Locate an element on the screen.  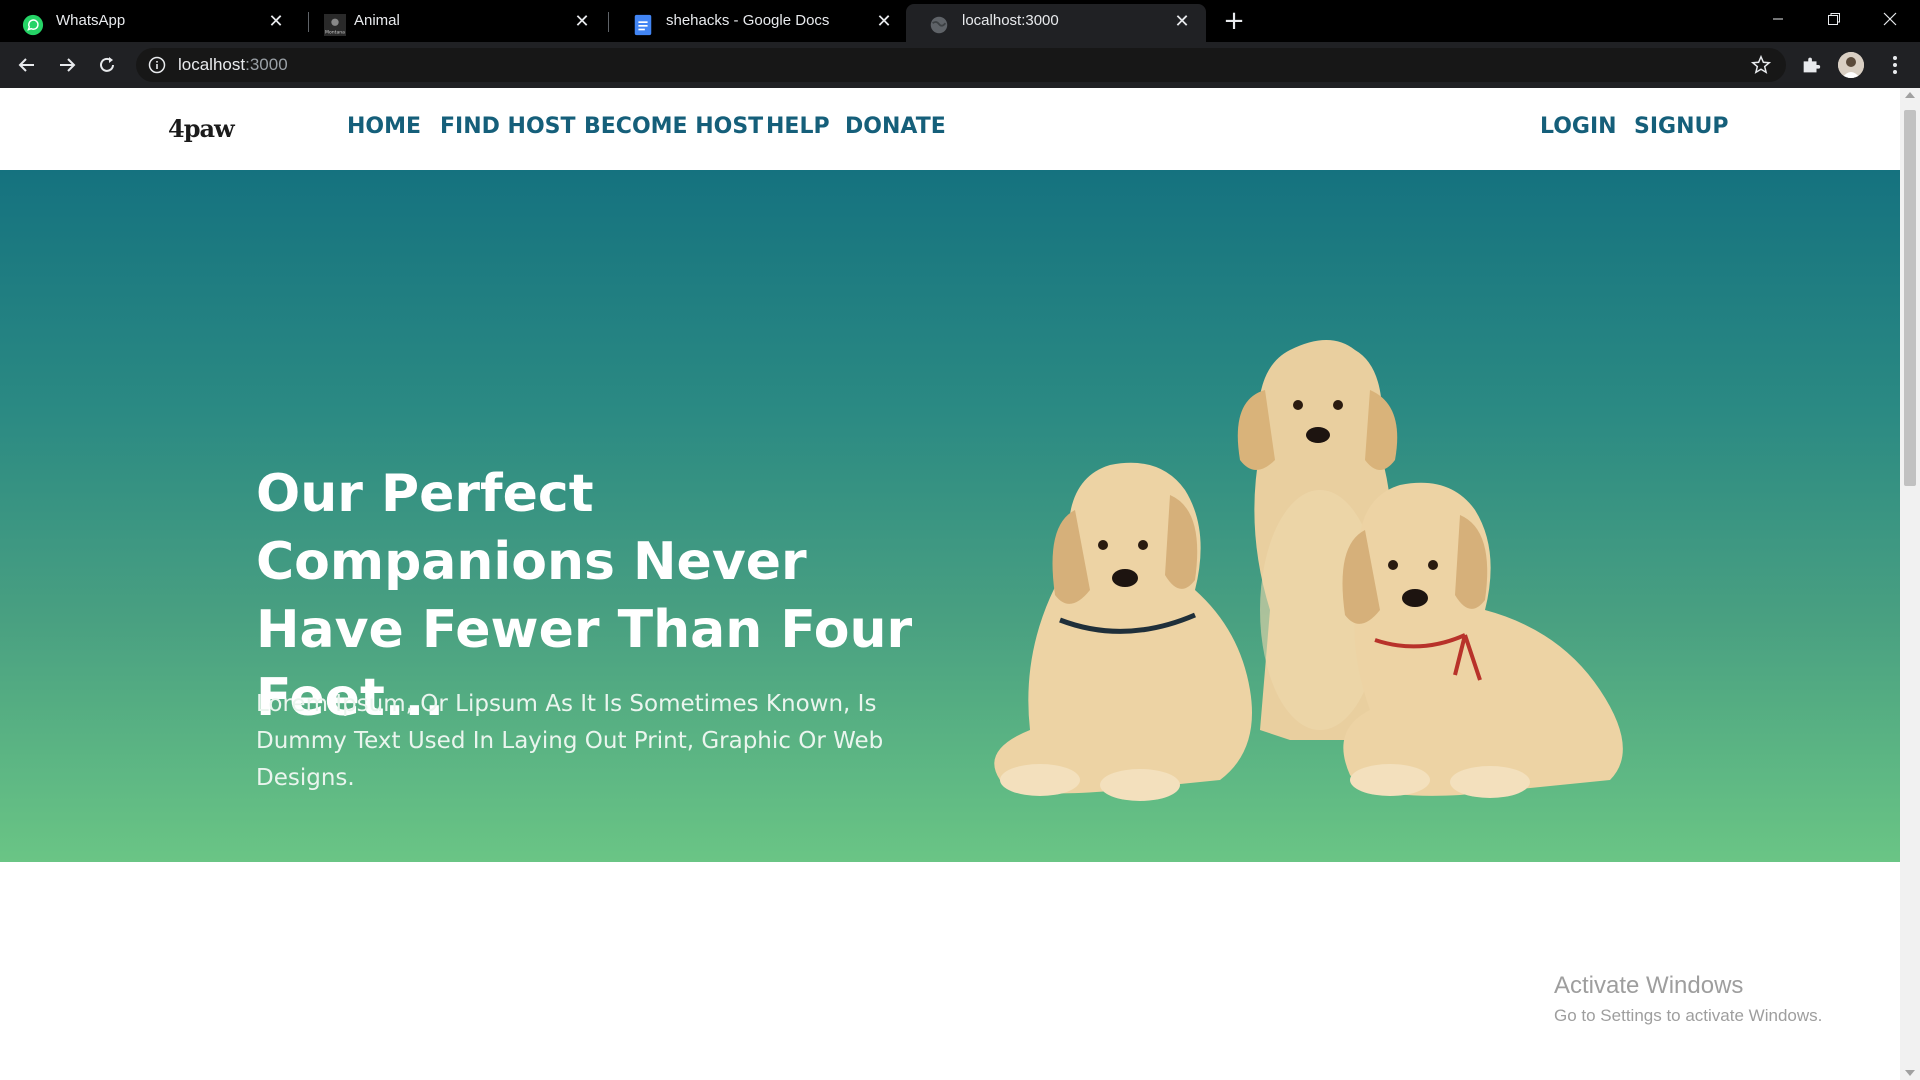
globe-icon is located at coordinates (939, 25).